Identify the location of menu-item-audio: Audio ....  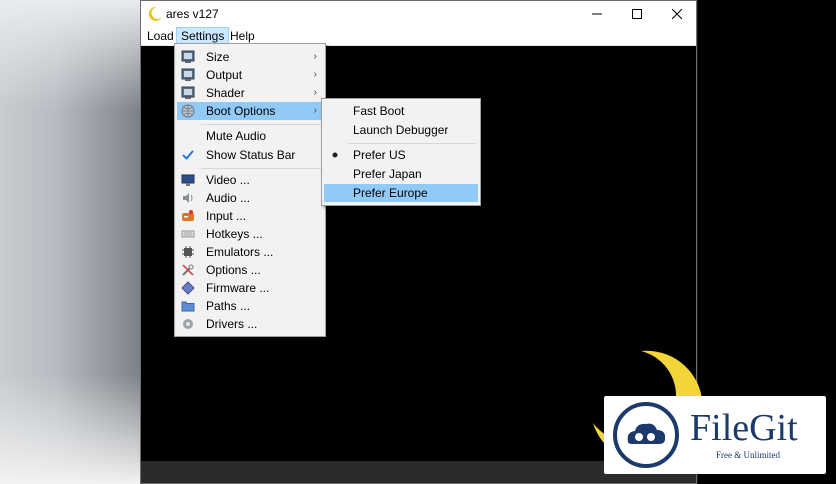
(250, 198).